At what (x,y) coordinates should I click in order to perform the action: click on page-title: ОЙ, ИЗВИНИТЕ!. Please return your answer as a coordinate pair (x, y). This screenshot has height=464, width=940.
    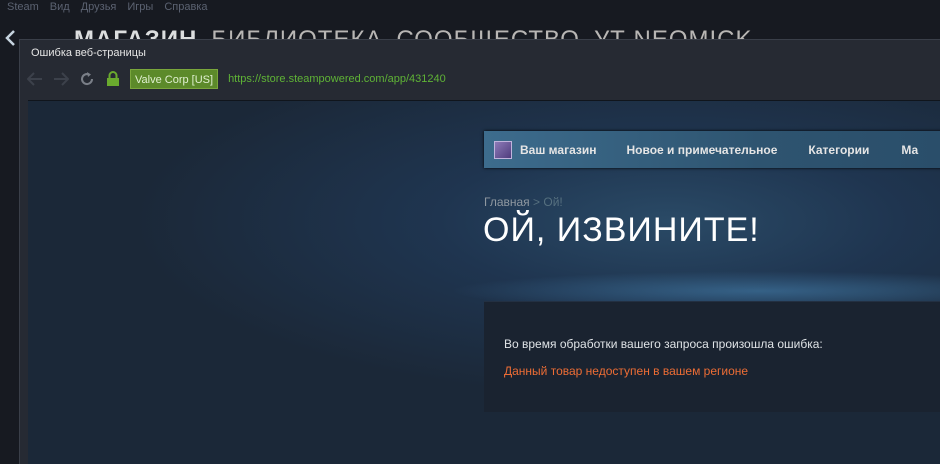
    Looking at the image, I should click on (621, 230).